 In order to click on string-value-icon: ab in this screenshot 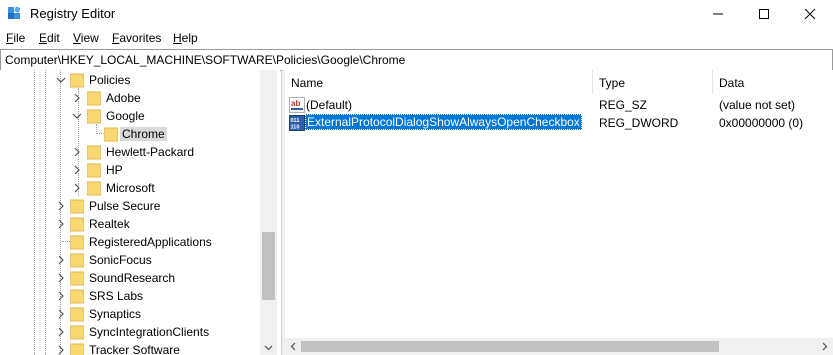, I will do `click(297, 105)`.